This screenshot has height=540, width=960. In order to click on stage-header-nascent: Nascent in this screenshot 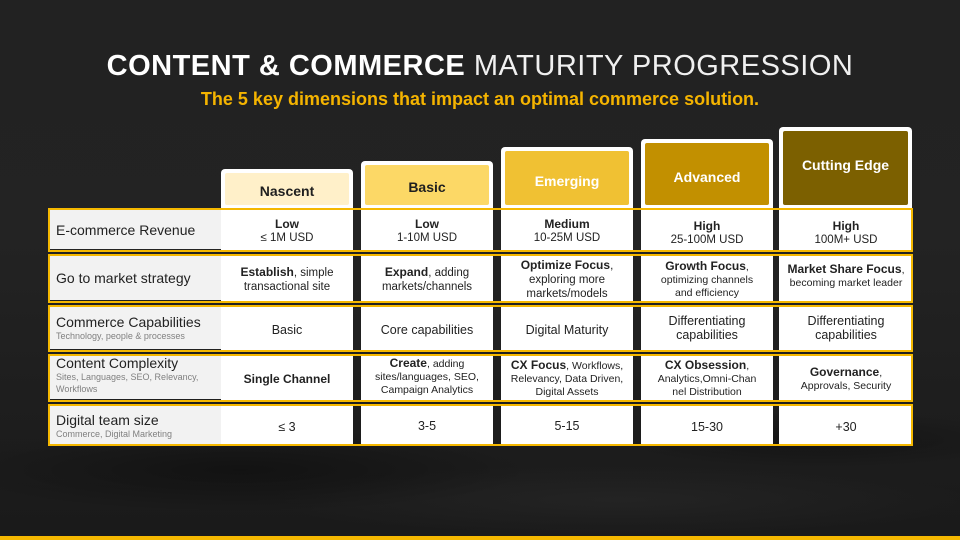, I will do `click(287, 189)`.